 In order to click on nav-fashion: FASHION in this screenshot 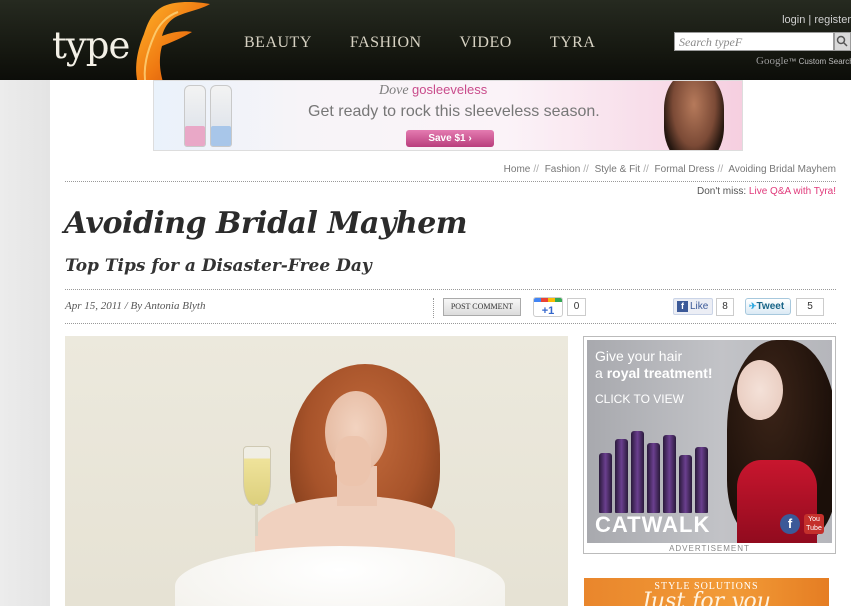, I will do `click(386, 43)`.